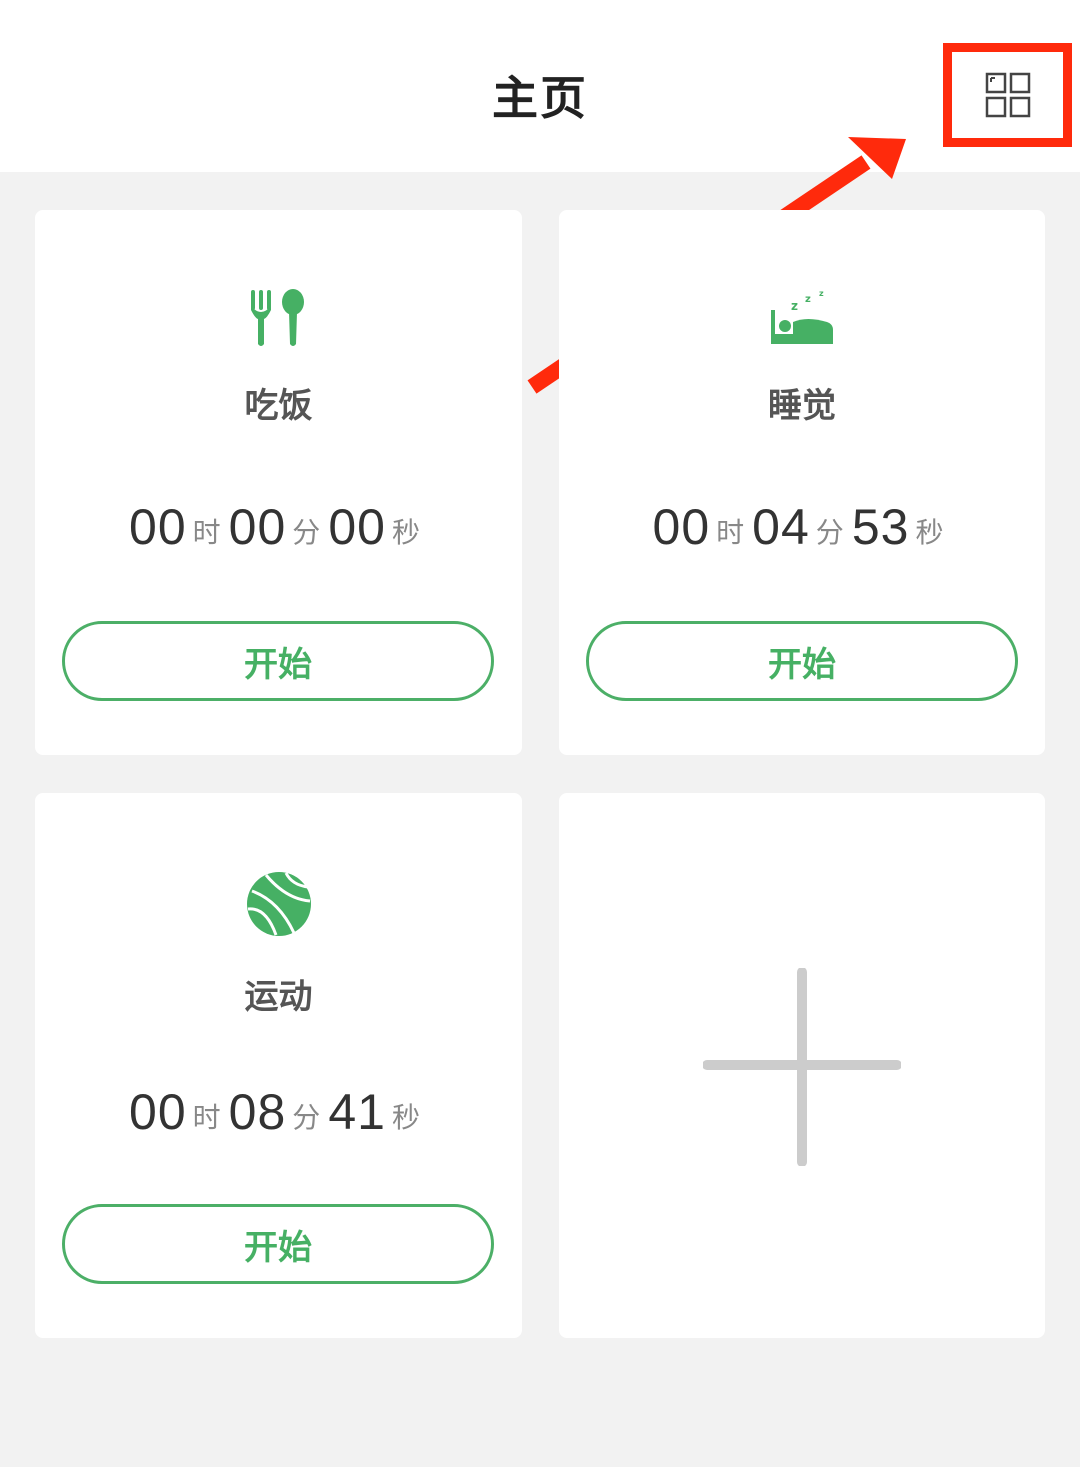 The width and height of the screenshot is (1080, 1467). Describe the element at coordinates (257, 527) in the screenshot. I see `timer-minutes: 00` at that location.